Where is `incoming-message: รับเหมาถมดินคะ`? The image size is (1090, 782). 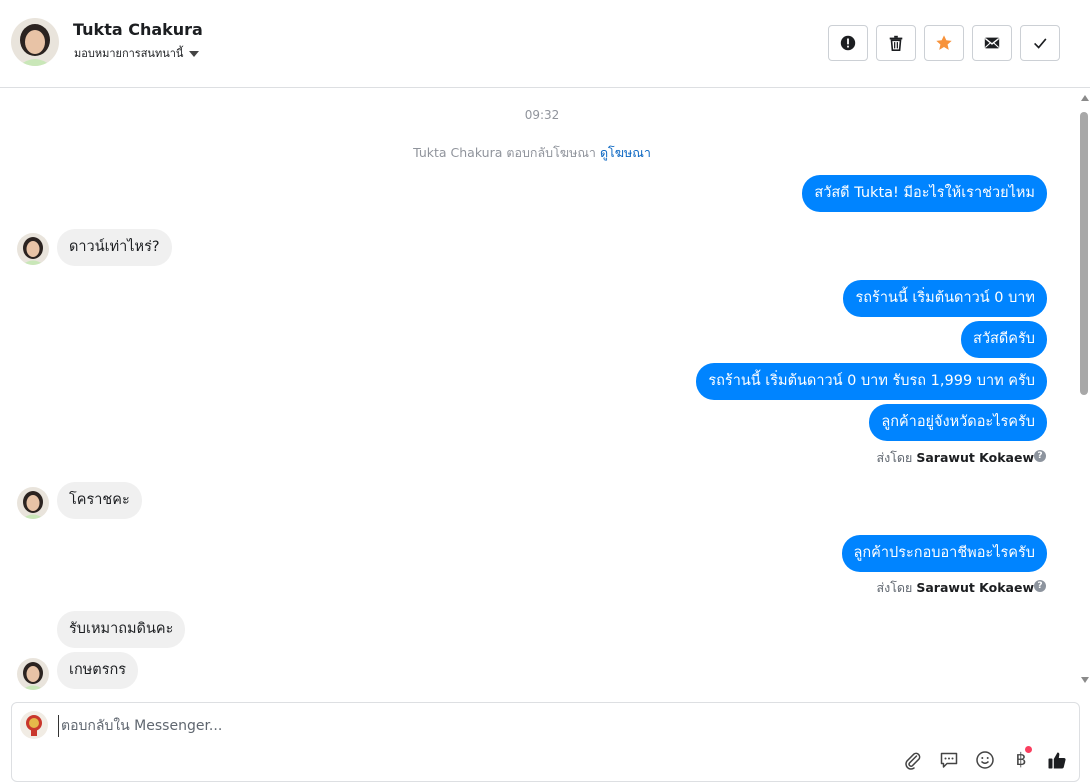 incoming-message: รับเหมาถมดินคะ is located at coordinates (121, 629).